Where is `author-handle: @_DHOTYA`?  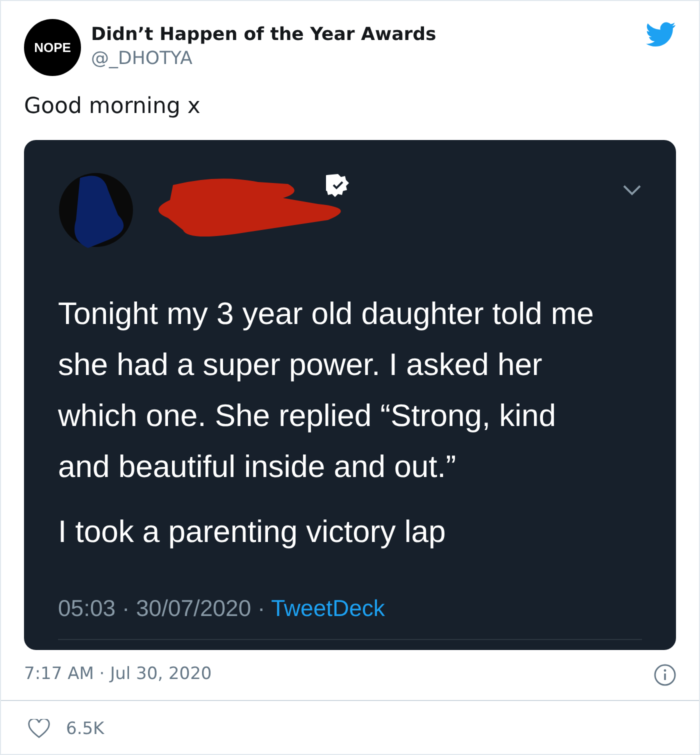
author-handle: @_DHOTYA is located at coordinates (142, 59).